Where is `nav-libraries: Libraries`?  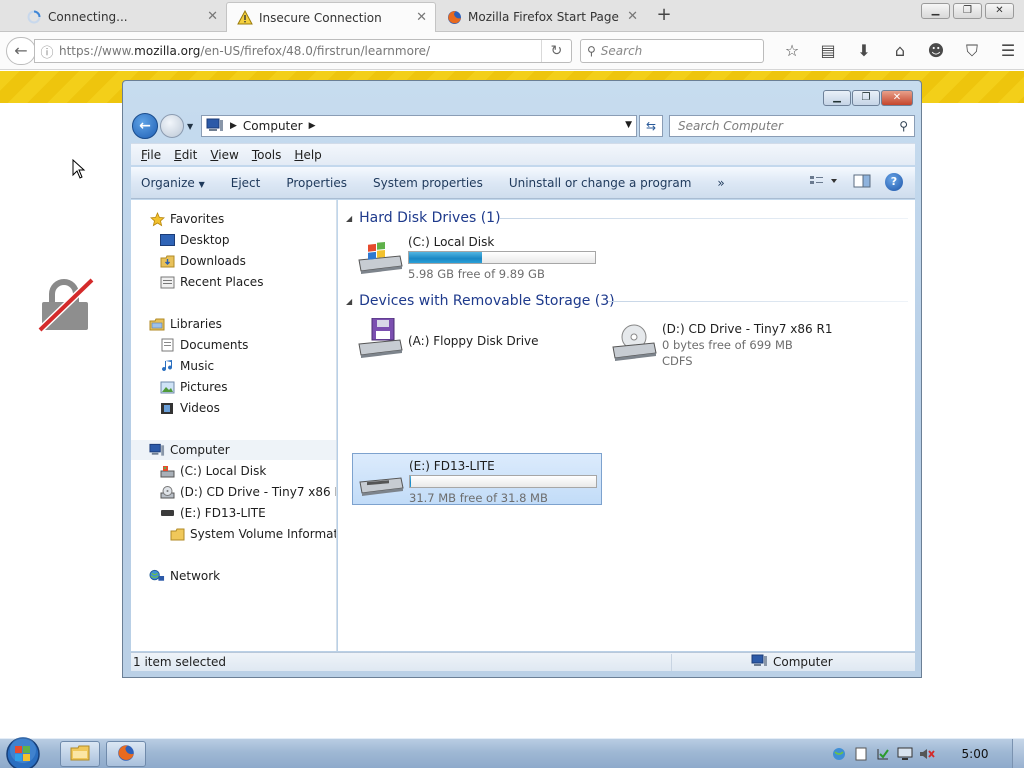
nav-libraries: Libraries is located at coordinates (185, 324).